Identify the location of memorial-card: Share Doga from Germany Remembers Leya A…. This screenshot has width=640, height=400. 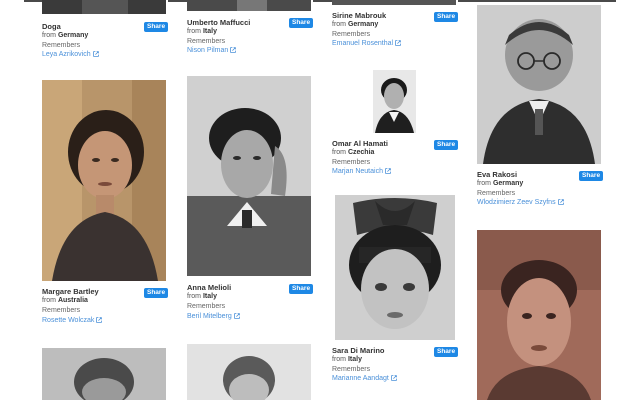
(105, 31).